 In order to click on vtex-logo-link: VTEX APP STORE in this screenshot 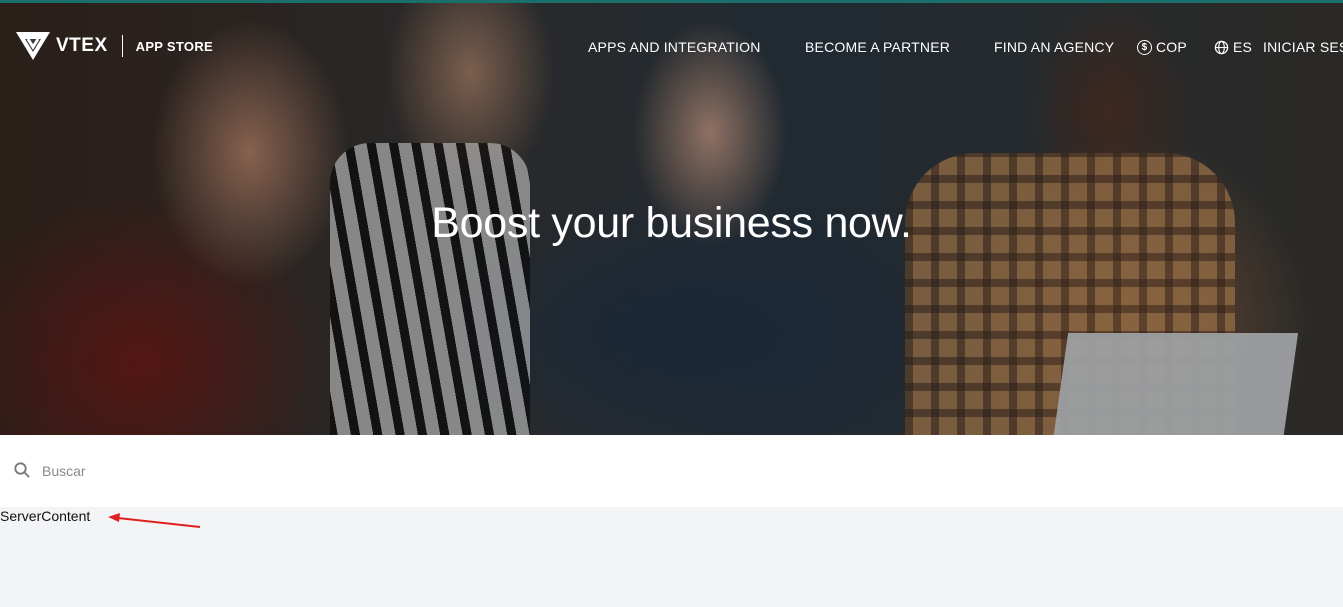, I will do `click(113, 46)`.